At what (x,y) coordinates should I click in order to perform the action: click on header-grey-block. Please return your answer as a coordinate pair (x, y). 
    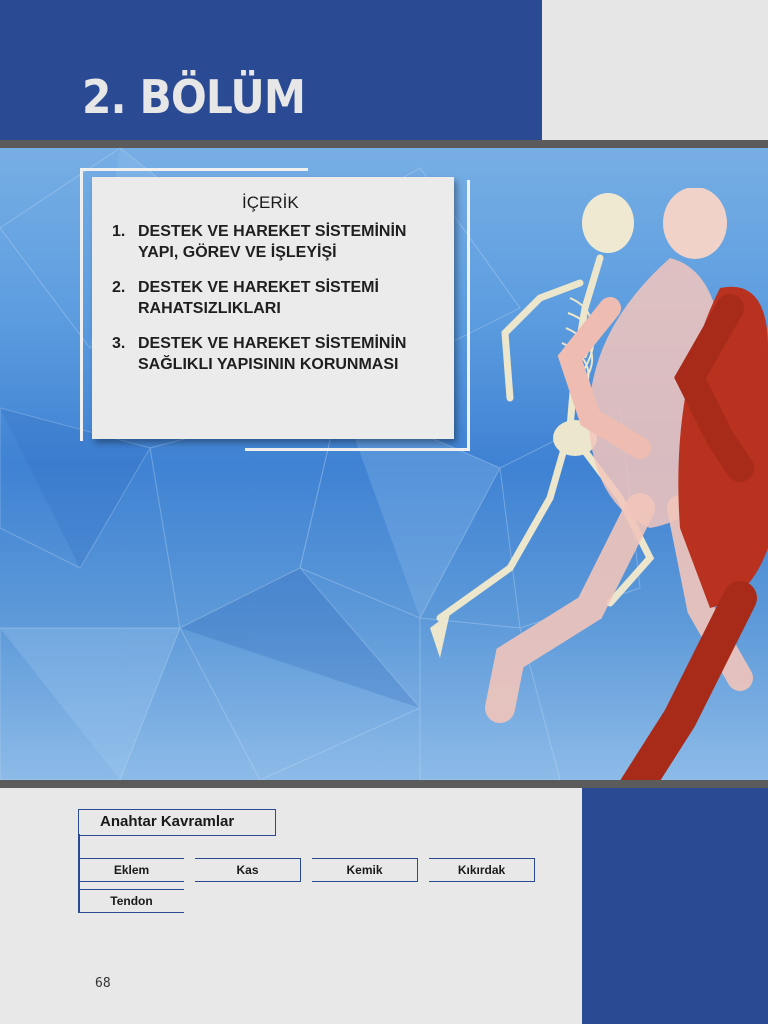
    Looking at the image, I should click on (655, 70).